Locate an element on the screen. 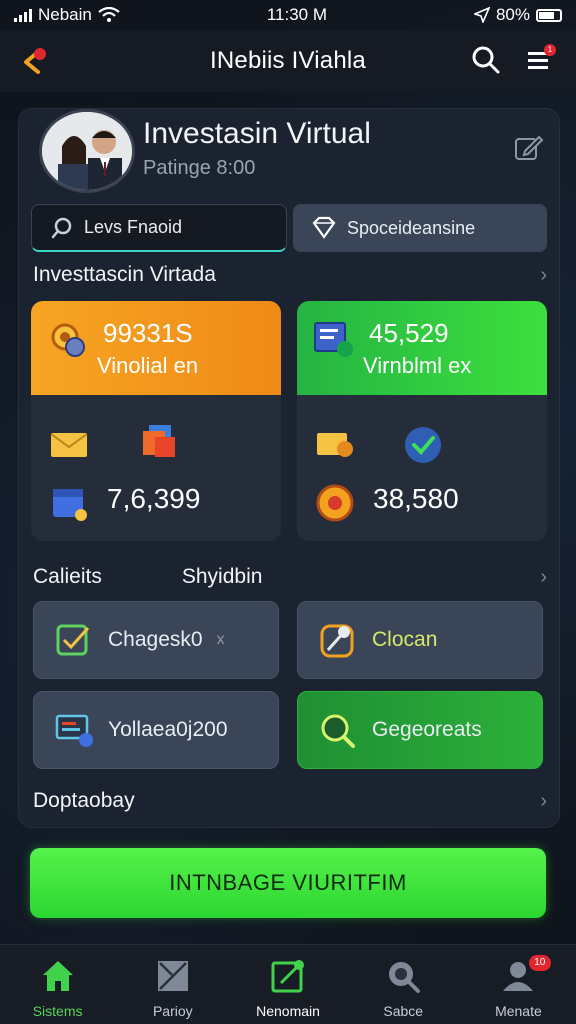  check-edit-icon is located at coordinates (73, 640).